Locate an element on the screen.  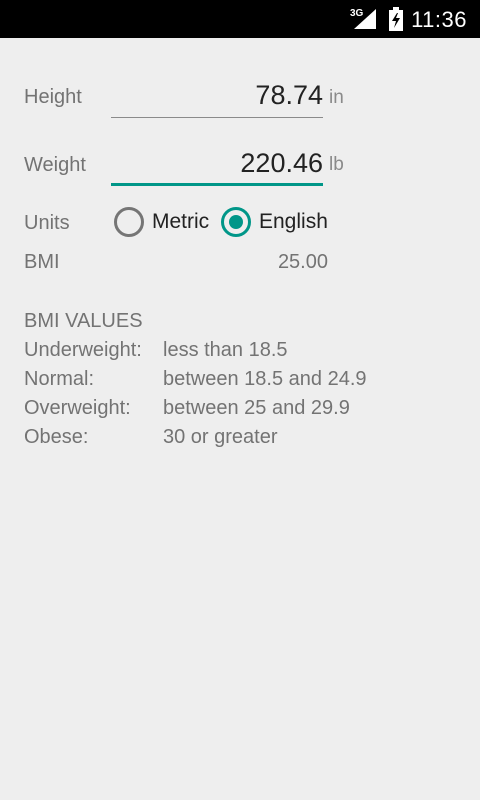
category-label: Obese: is located at coordinates (56, 437).